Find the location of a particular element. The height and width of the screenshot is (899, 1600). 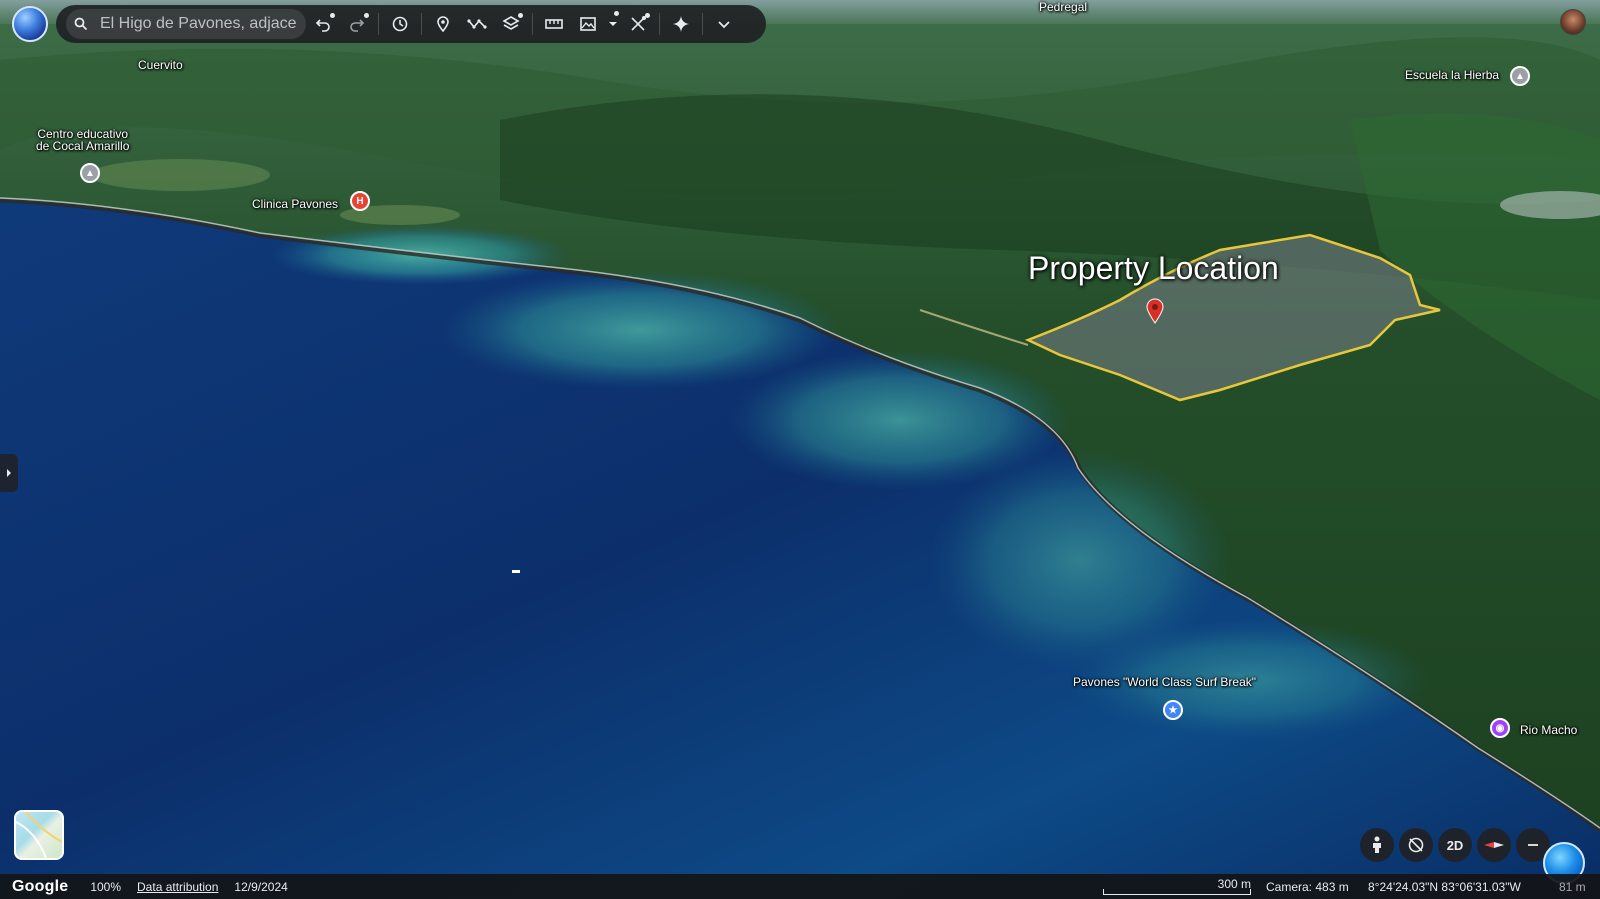

no-rotate-icon is located at coordinates (1416, 845).